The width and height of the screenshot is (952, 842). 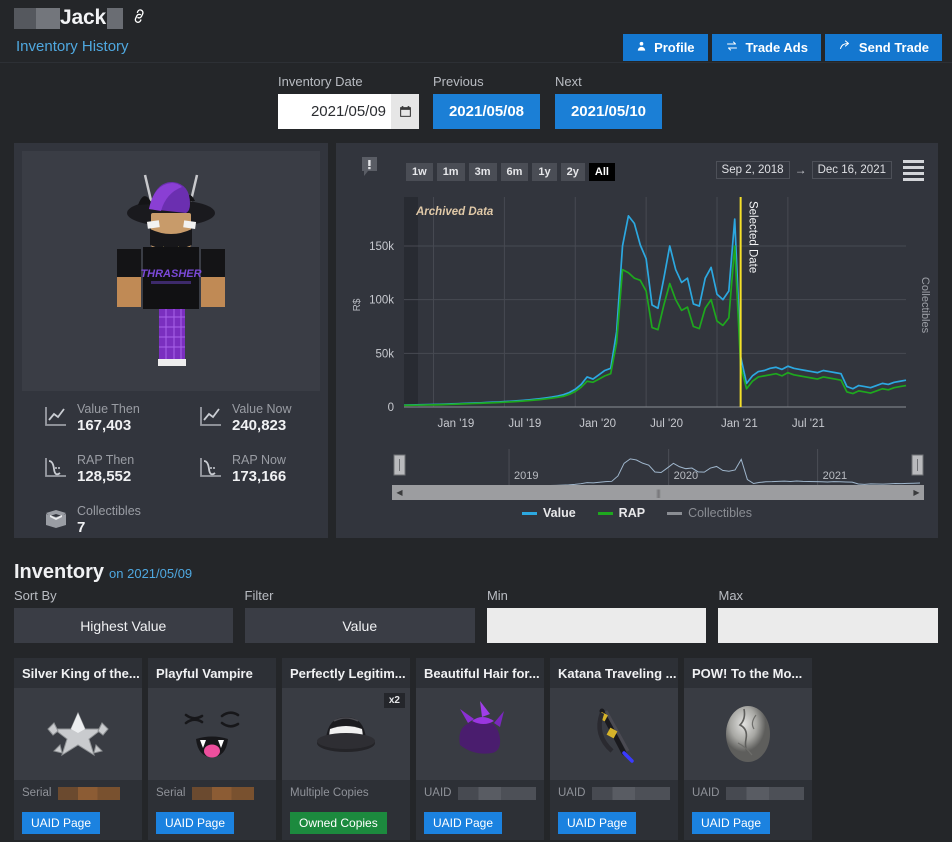 I want to click on chart-scrollbar: ◀ ||| ▶, so click(x=658, y=492).